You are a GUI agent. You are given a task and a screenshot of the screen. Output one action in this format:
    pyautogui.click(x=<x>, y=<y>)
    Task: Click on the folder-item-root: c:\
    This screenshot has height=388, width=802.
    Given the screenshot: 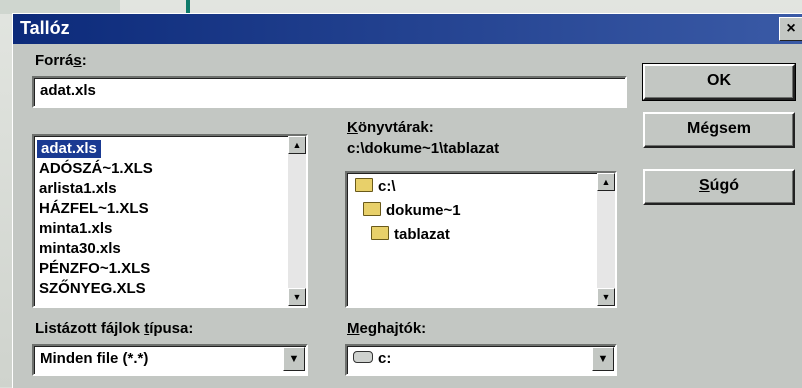 What is the action you would take?
    pyautogui.click(x=375, y=186)
    